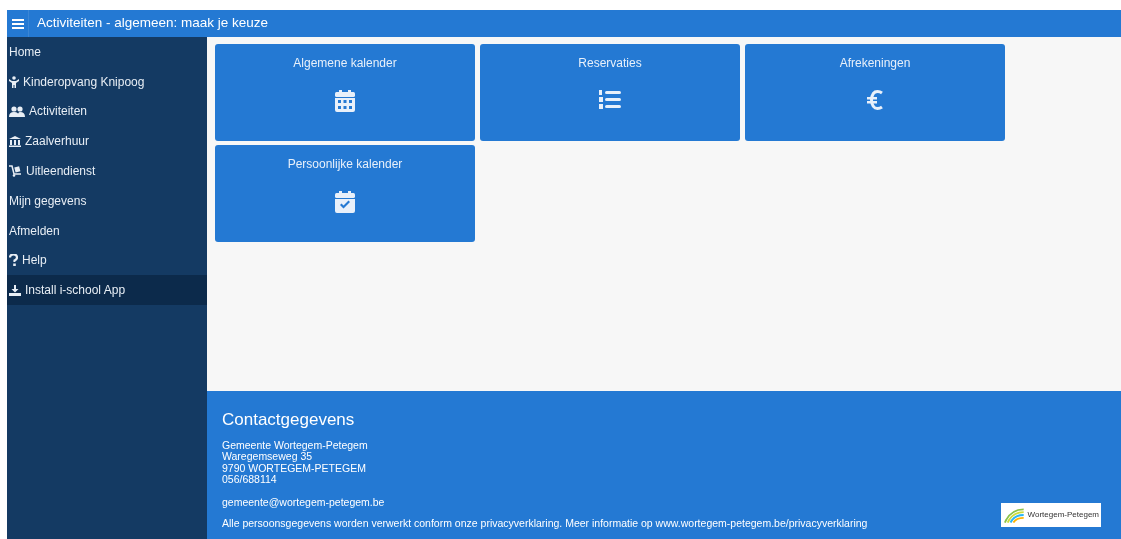 The height and width of the screenshot is (539, 1121). What do you see at coordinates (545, 524) in the screenshot?
I see `privacy-text: Alle persoonsgegevens worden verwerkt conform onze privacyverklaring. Meer informatie op www.wortegem-petegem.be/privacyverklaring` at bounding box center [545, 524].